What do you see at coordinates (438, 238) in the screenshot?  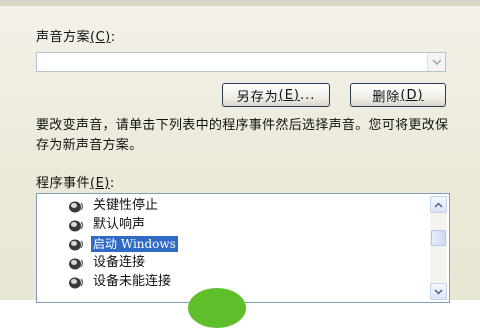 I see `scrollbar-thumb` at bounding box center [438, 238].